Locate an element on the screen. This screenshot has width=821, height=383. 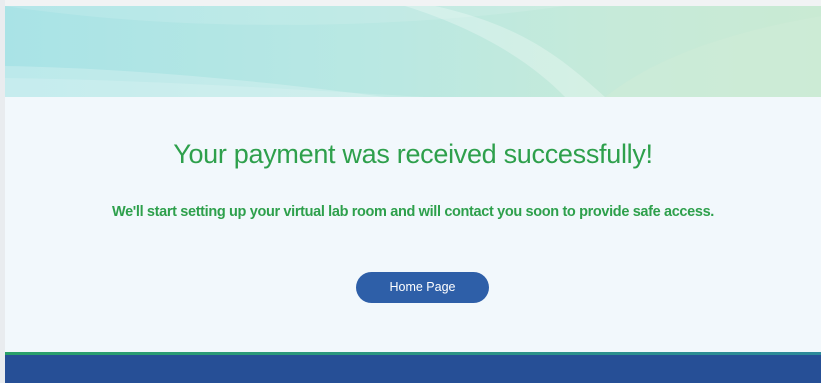
footer-bar is located at coordinates (413, 369).